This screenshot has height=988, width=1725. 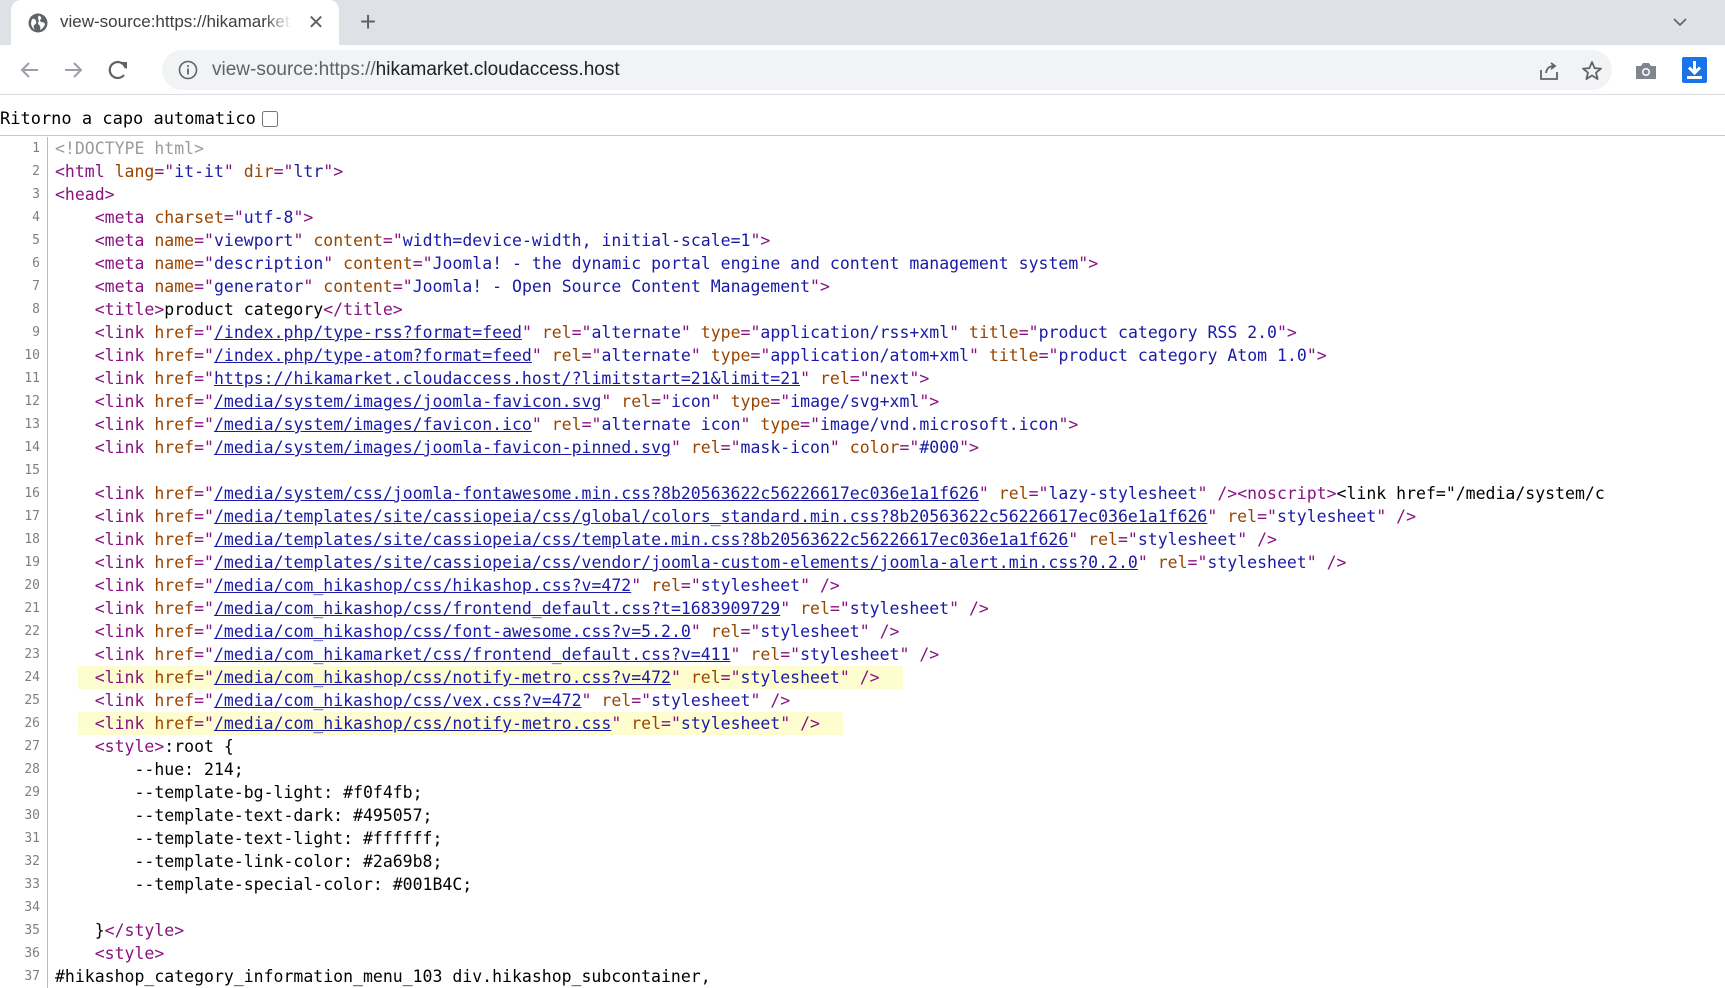 What do you see at coordinates (862, 861) in the screenshot?
I see `source-line: 32 --template-link-color: #2a69b8;` at bounding box center [862, 861].